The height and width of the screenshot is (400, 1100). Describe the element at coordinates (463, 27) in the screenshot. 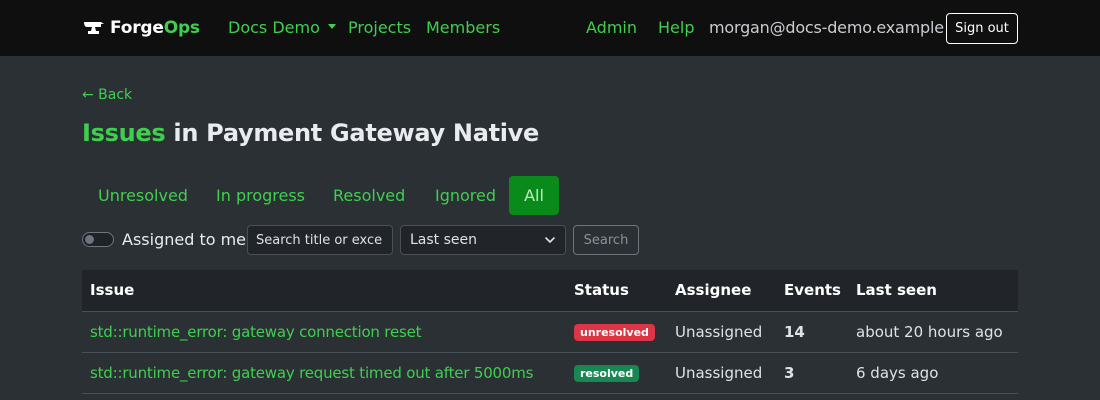

I see `nav-members-link: Members` at that location.